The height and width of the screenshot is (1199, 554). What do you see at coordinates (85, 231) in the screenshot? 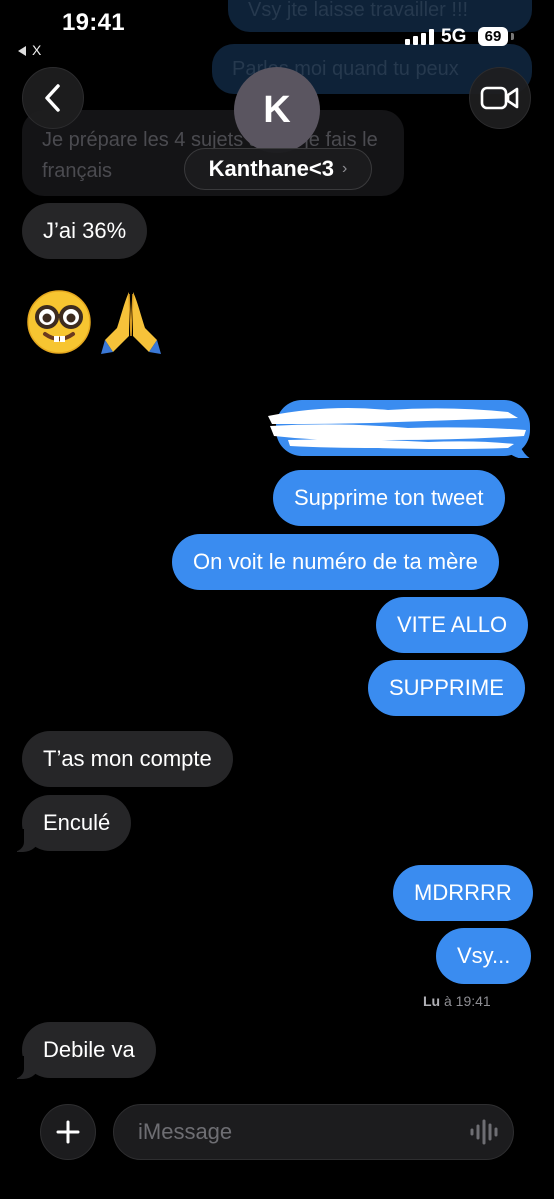
I see `incoming-message: J’ai 36%` at bounding box center [85, 231].